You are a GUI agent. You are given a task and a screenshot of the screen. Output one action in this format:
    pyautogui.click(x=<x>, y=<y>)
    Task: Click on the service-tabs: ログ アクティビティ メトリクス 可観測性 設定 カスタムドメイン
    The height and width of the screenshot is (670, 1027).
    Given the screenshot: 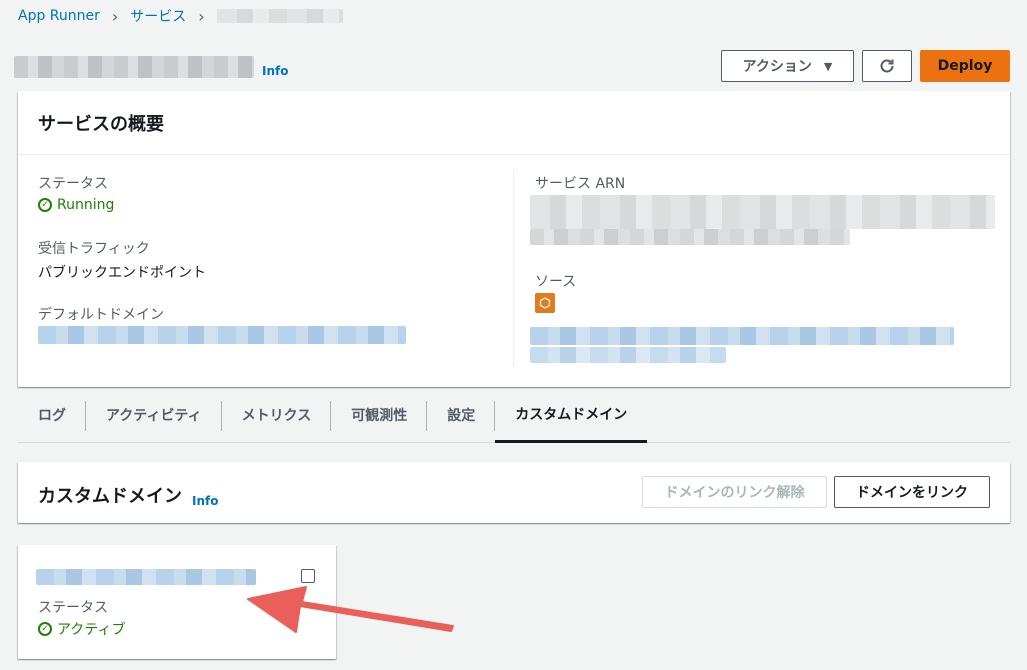 What is the action you would take?
    pyautogui.click(x=514, y=419)
    